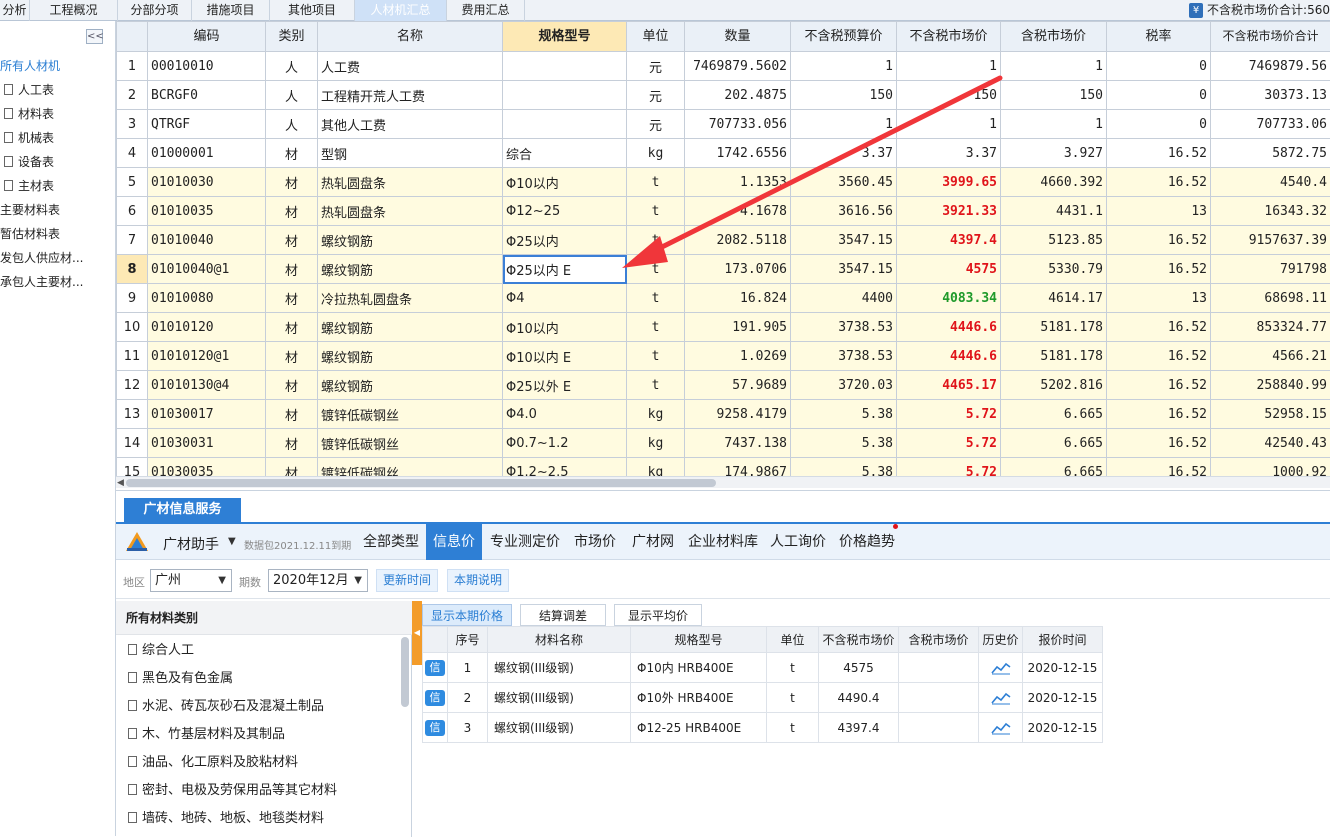 This screenshot has width=1330, height=837. What do you see at coordinates (207, 37) in the screenshot?
I see `column-header-code: 编码` at bounding box center [207, 37].